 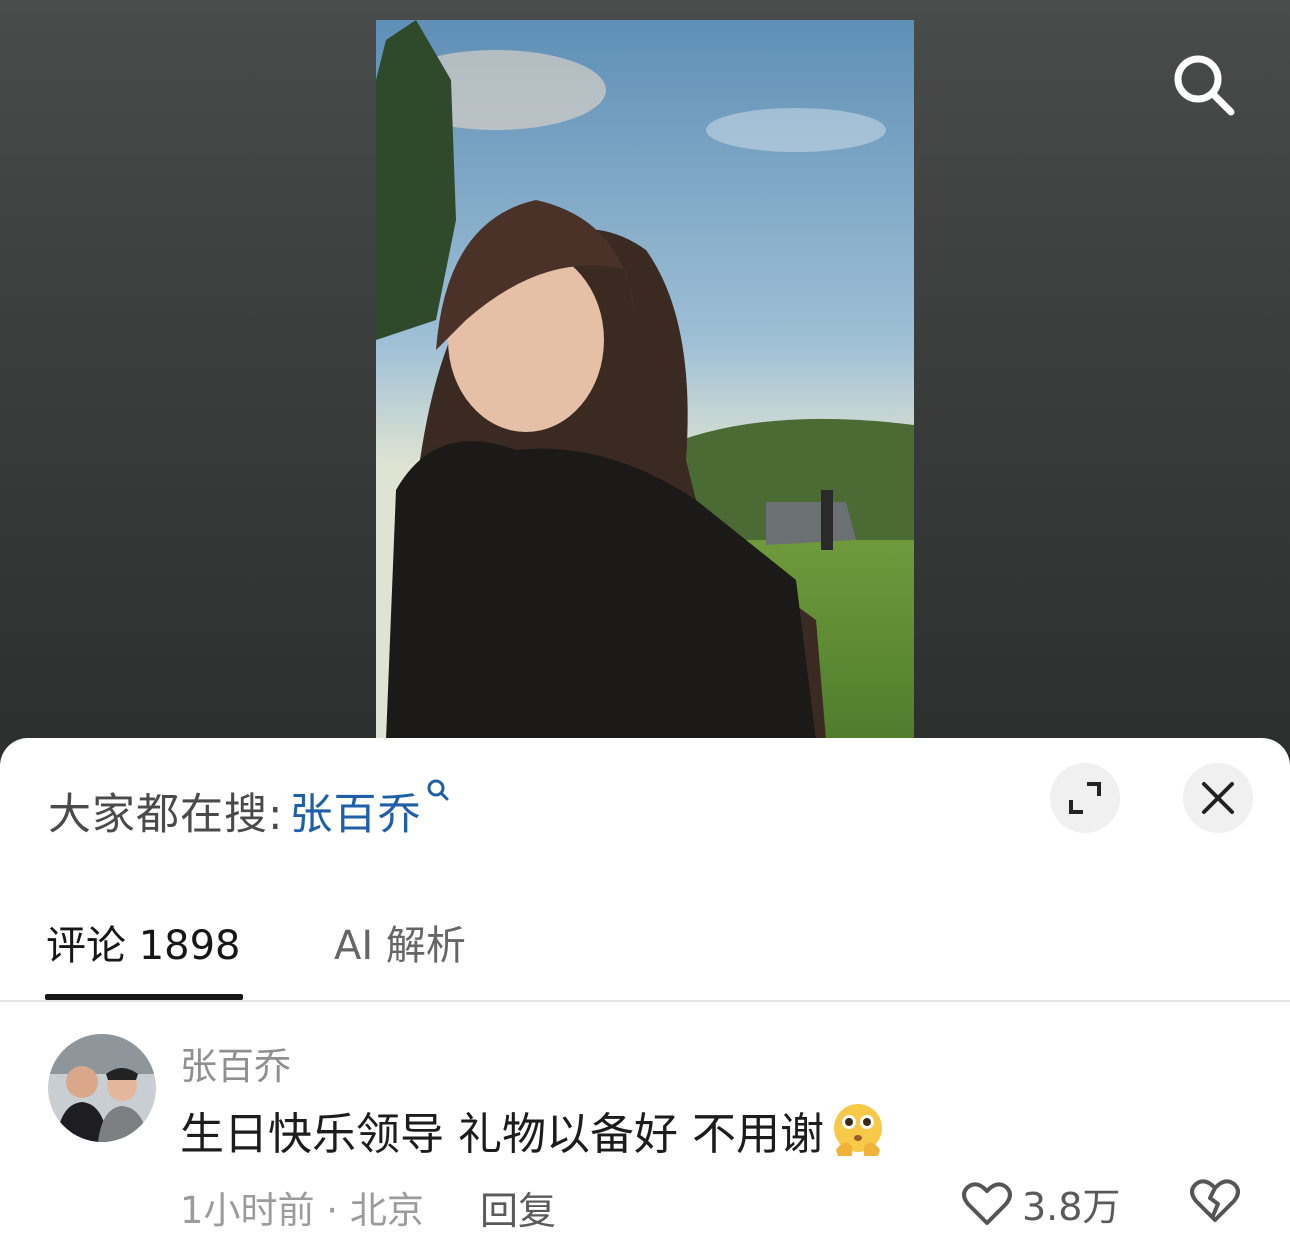 I want to click on dislike-button, so click(x=1215, y=1203).